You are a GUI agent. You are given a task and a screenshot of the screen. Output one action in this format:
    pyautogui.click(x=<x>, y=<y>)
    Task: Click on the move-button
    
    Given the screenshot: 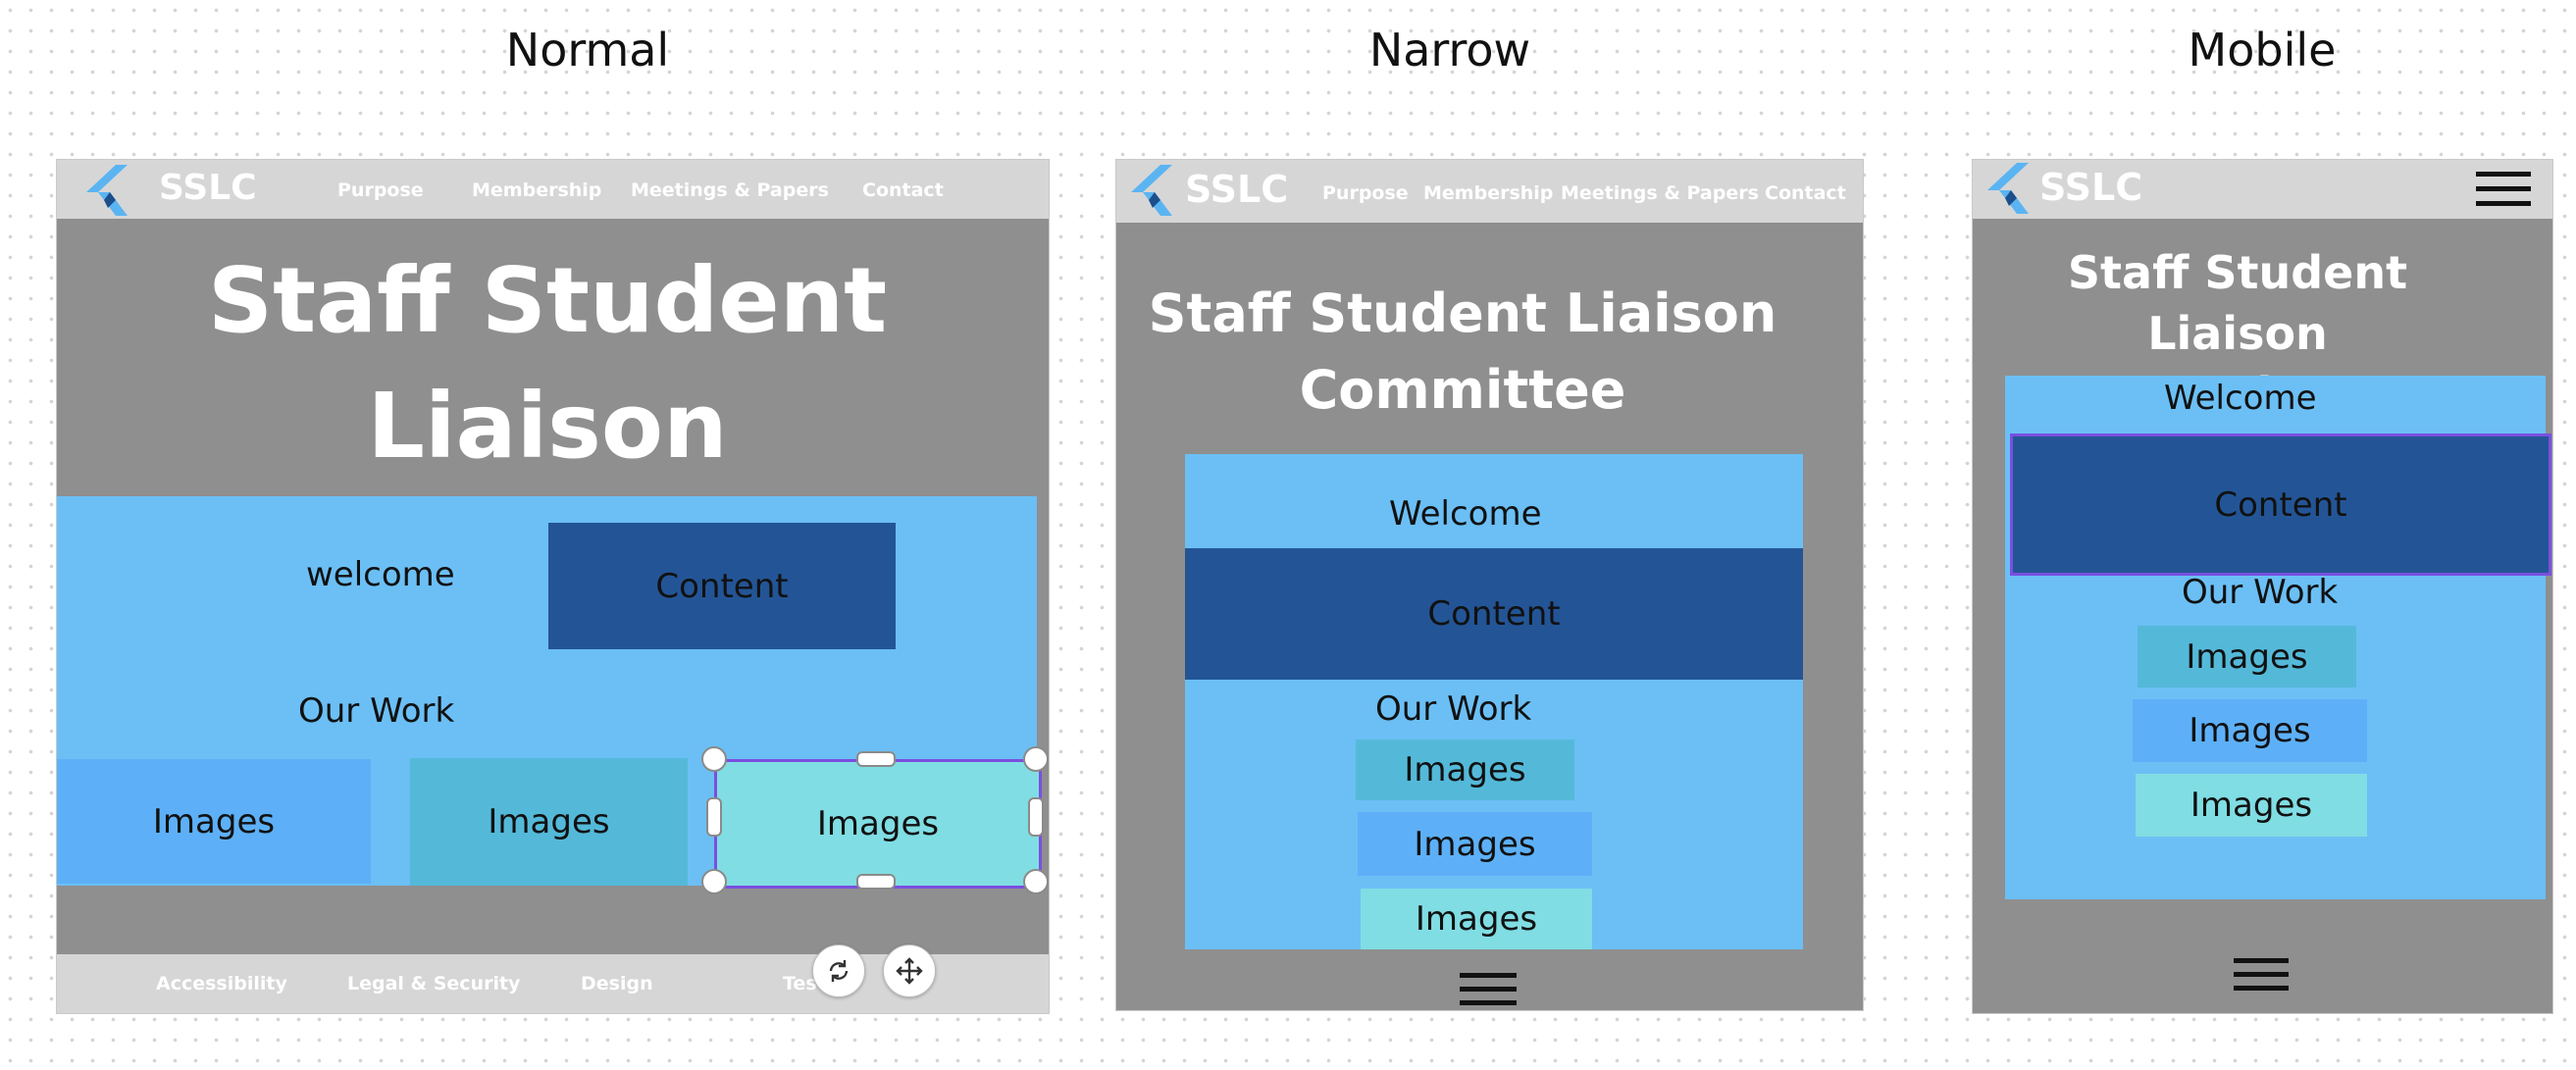 What is the action you would take?
    pyautogui.click(x=909, y=970)
    